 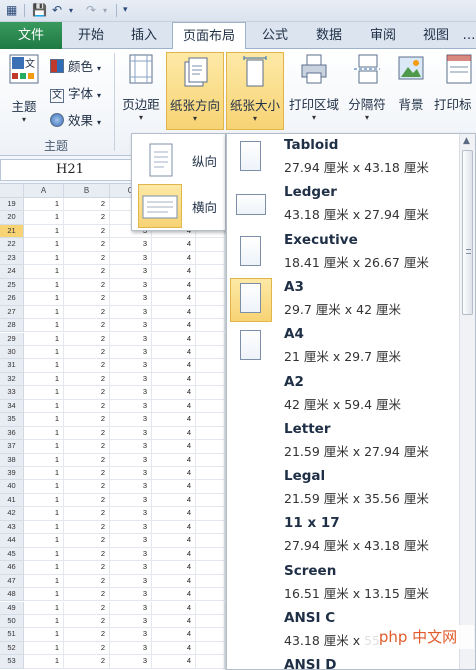 I want to click on redo-dropdown-icon: ▾, so click(x=105, y=10).